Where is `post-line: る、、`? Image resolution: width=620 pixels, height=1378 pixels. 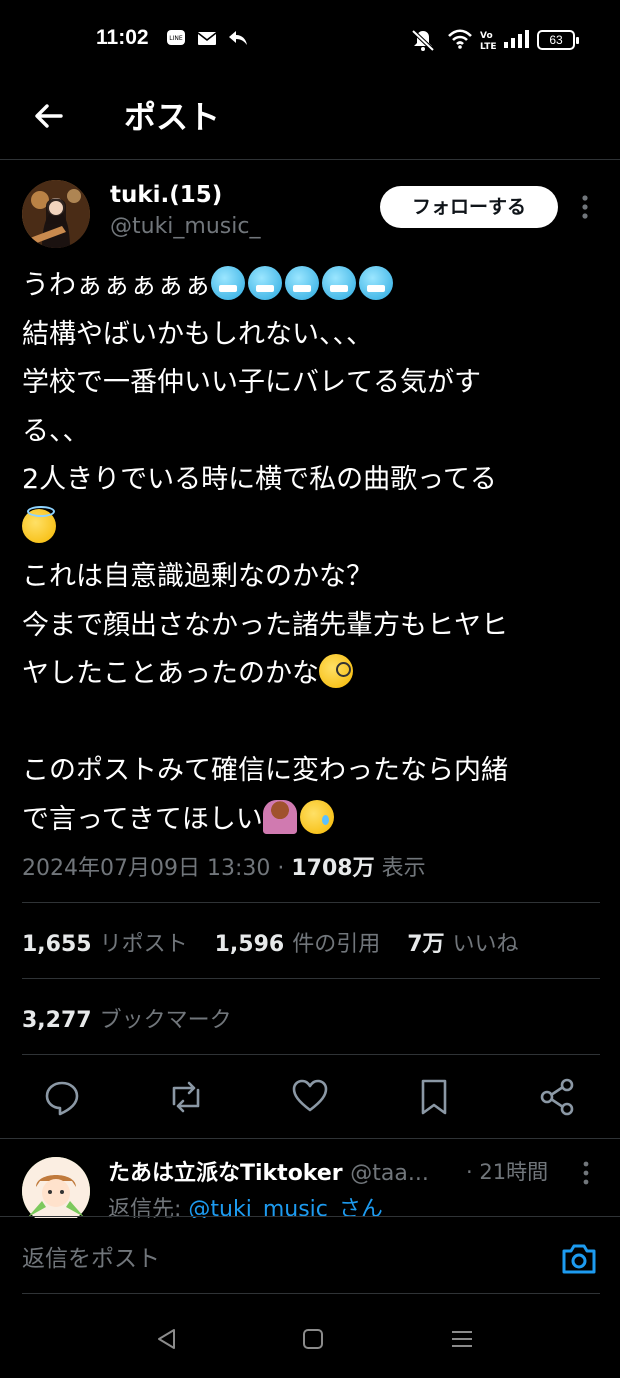
post-line: る、、 is located at coordinates (56, 431).